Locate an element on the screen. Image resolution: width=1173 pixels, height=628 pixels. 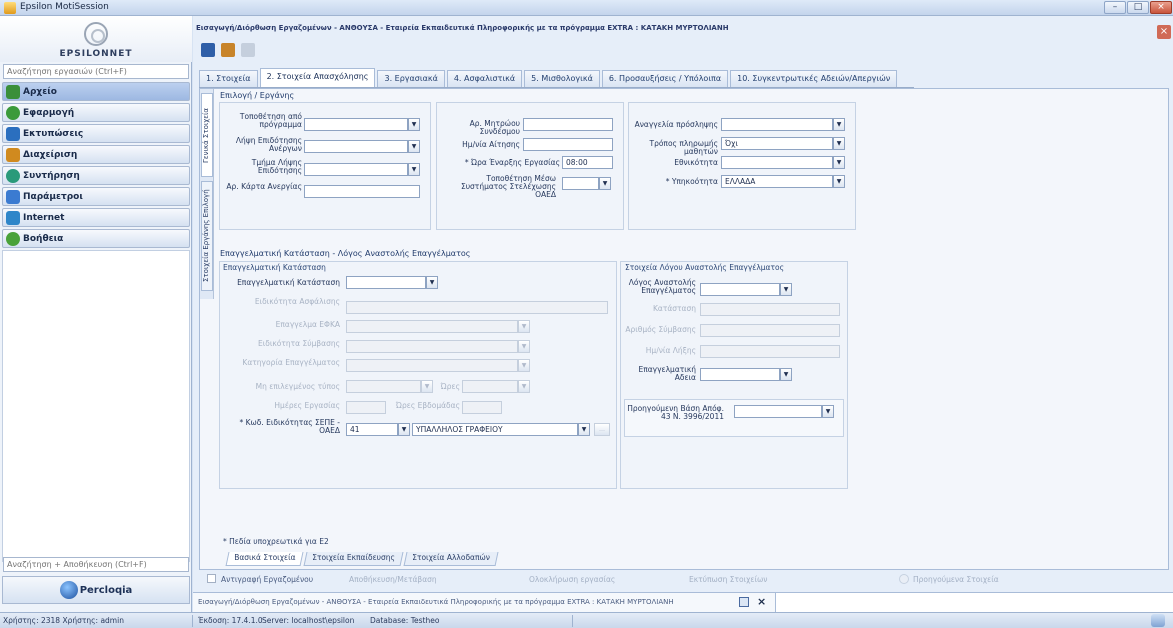
hiring-notice-select is located at coordinates (777, 124).